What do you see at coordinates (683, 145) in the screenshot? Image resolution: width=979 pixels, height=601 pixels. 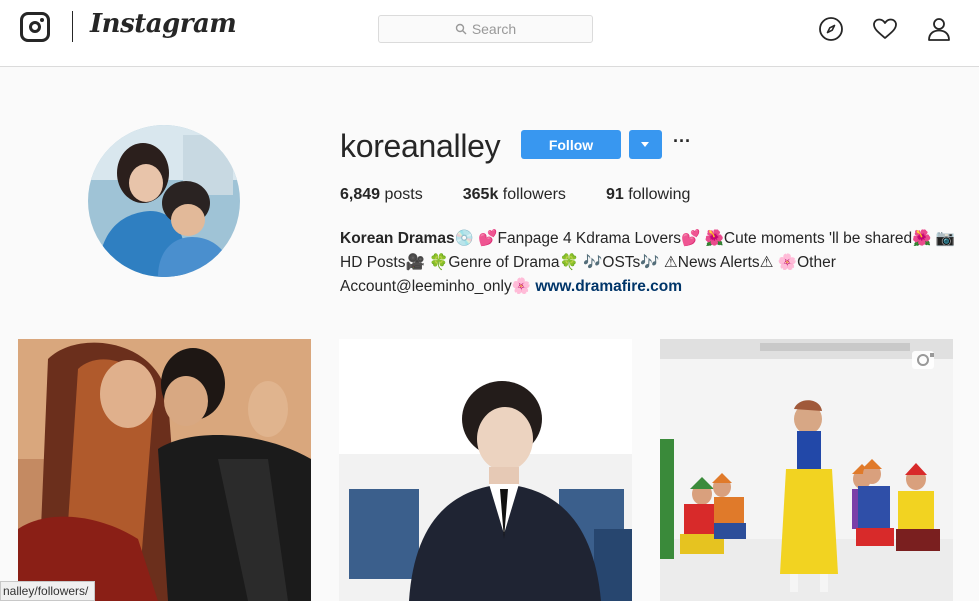 I see `more-options-button: ···` at bounding box center [683, 145].